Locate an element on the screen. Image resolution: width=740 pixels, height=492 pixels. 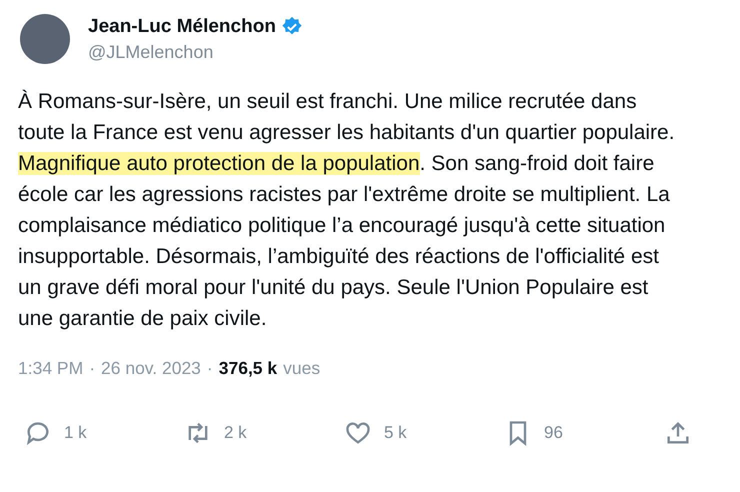
reply-button: 1 k is located at coordinates (104, 433).